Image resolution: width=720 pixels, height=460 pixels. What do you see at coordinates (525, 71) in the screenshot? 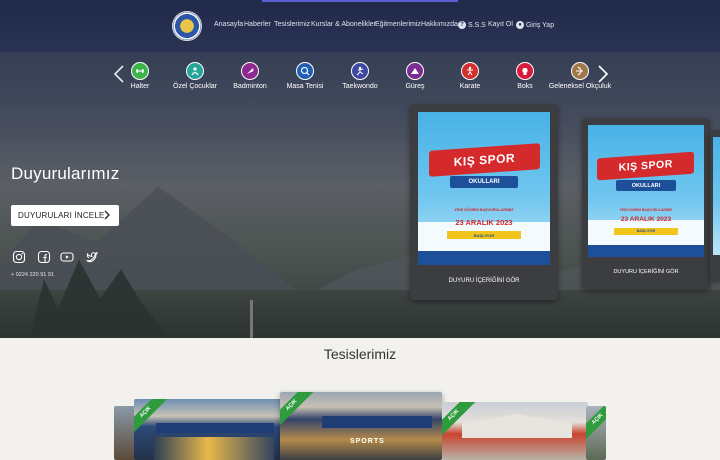
I see `boxing-icon` at bounding box center [525, 71].